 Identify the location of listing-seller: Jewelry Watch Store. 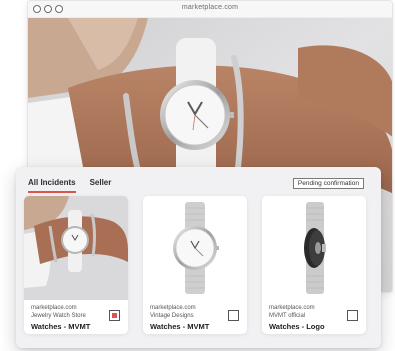
(58, 316).